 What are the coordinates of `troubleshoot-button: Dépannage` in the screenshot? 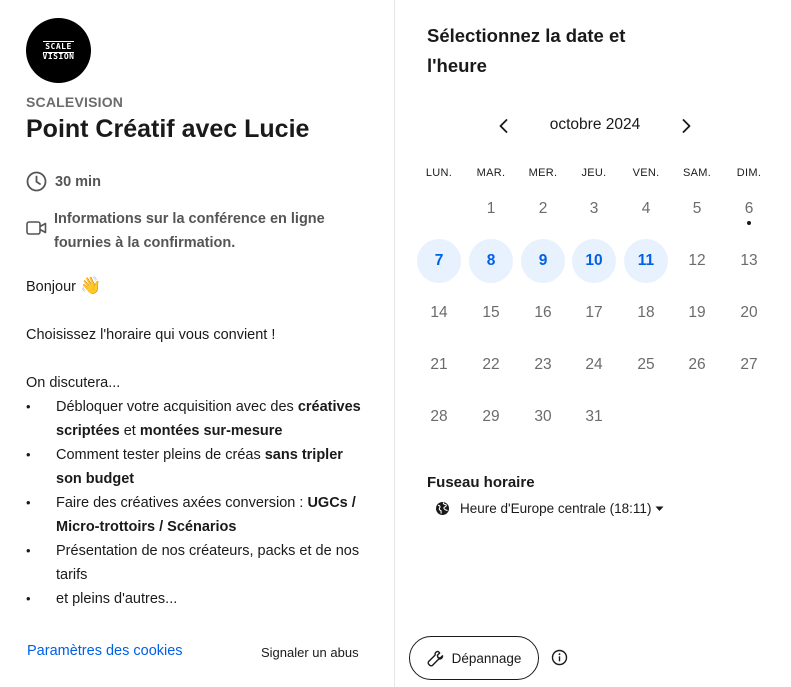 It's located at (474, 658).